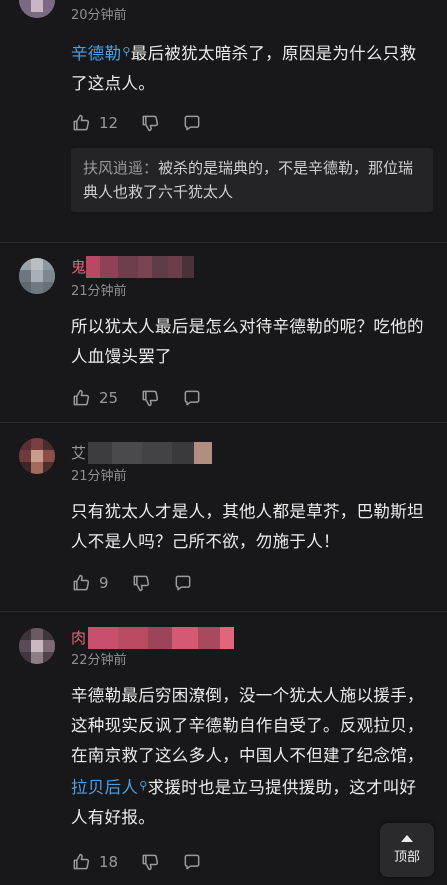 This screenshot has width=447, height=885. I want to click on like-count: 9, so click(104, 583).